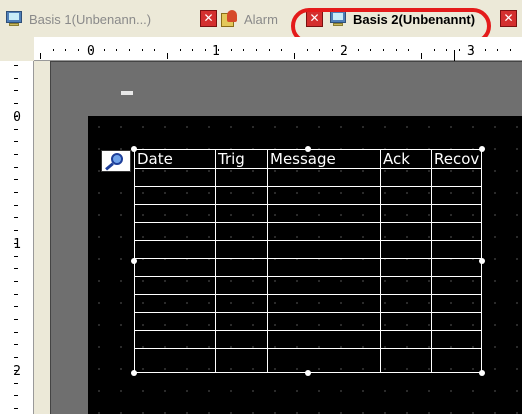 This screenshot has width=522, height=414. I want to click on tab-alarm-label: Alarm, so click(261, 19).